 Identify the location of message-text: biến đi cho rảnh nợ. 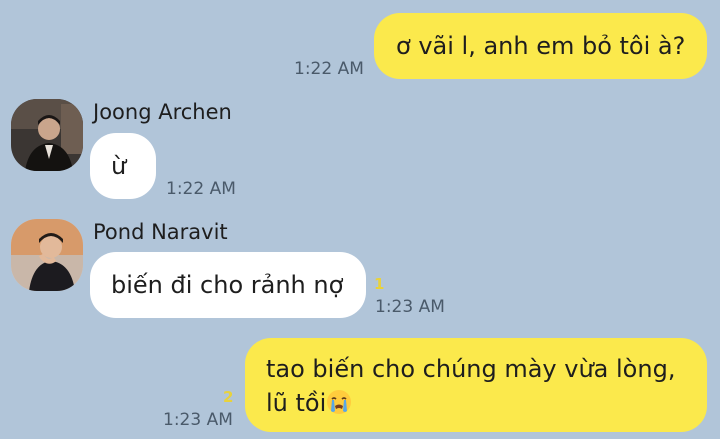
(227, 285).